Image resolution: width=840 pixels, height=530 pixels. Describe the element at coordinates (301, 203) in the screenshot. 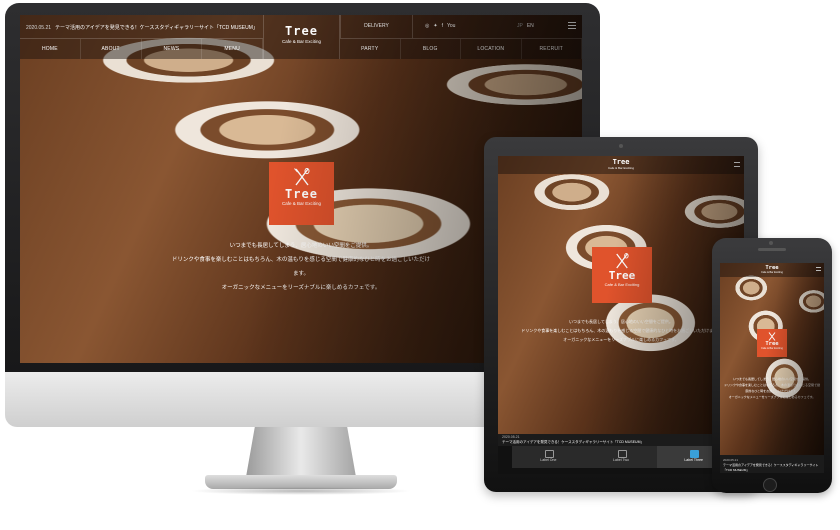

I see `hero-logo-tagline: Cafe & Bar Exciting` at that location.